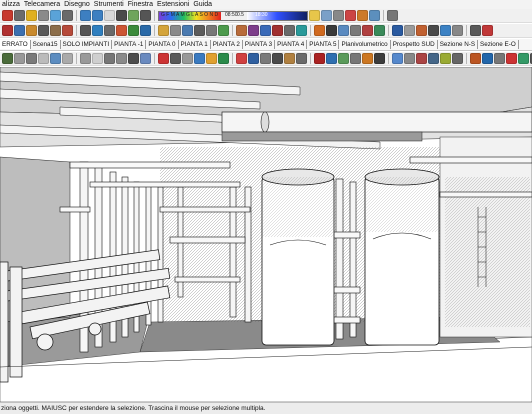 This screenshot has width=532, height=414. Describe the element at coordinates (162, 44) in the screenshot. I see `scene-tab-pianta-0: PIANTA 0` at that location.